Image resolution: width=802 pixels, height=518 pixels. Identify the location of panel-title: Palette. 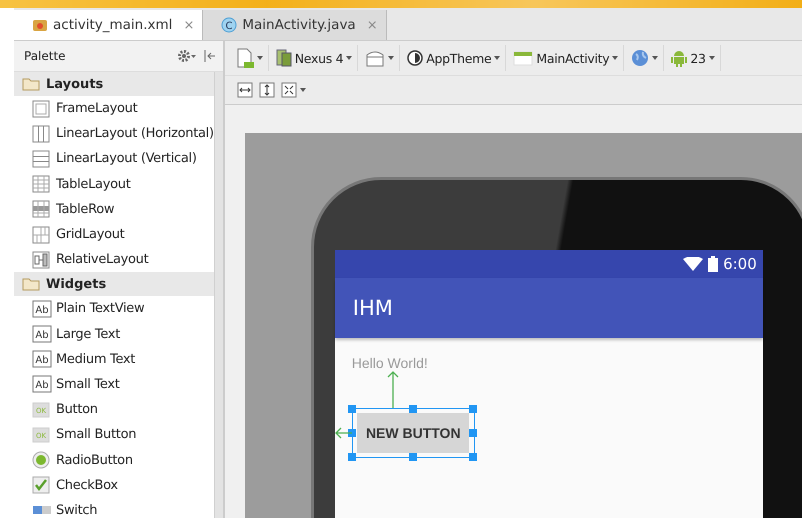
(45, 56).